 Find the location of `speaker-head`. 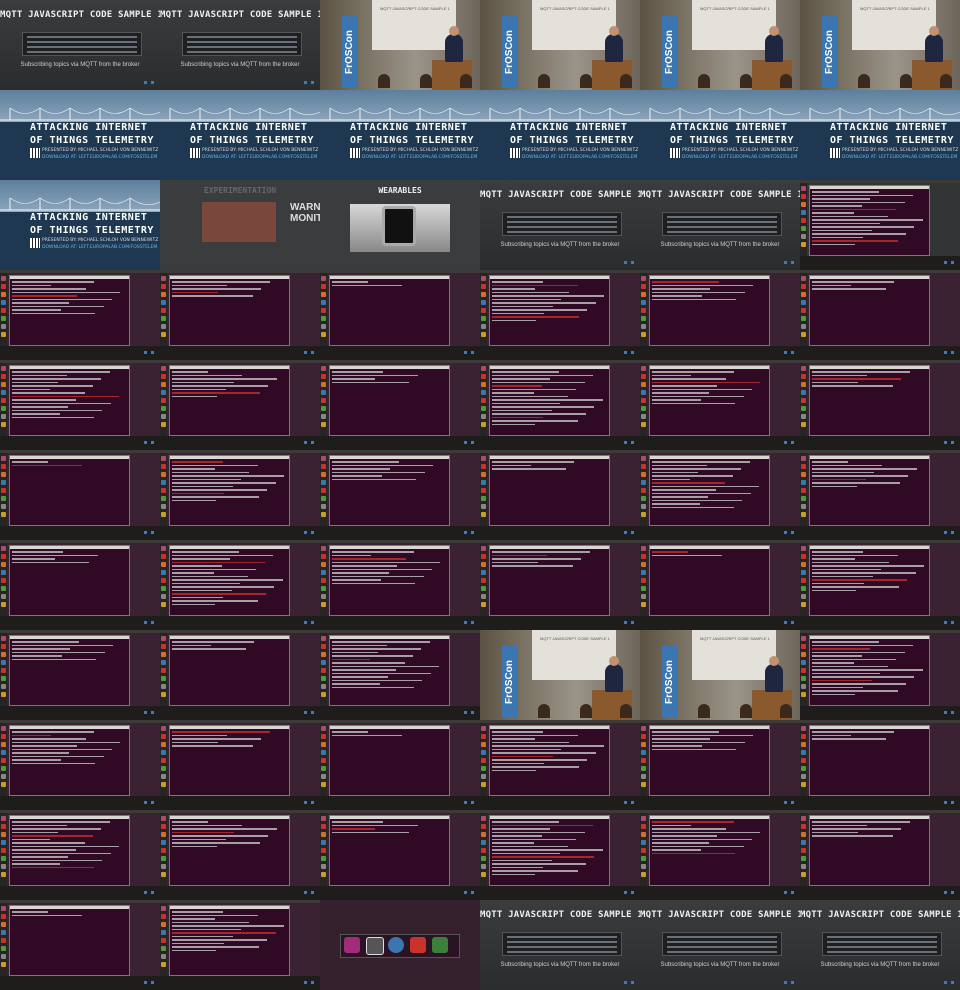

speaker-head is located at coordinates (614, 31).